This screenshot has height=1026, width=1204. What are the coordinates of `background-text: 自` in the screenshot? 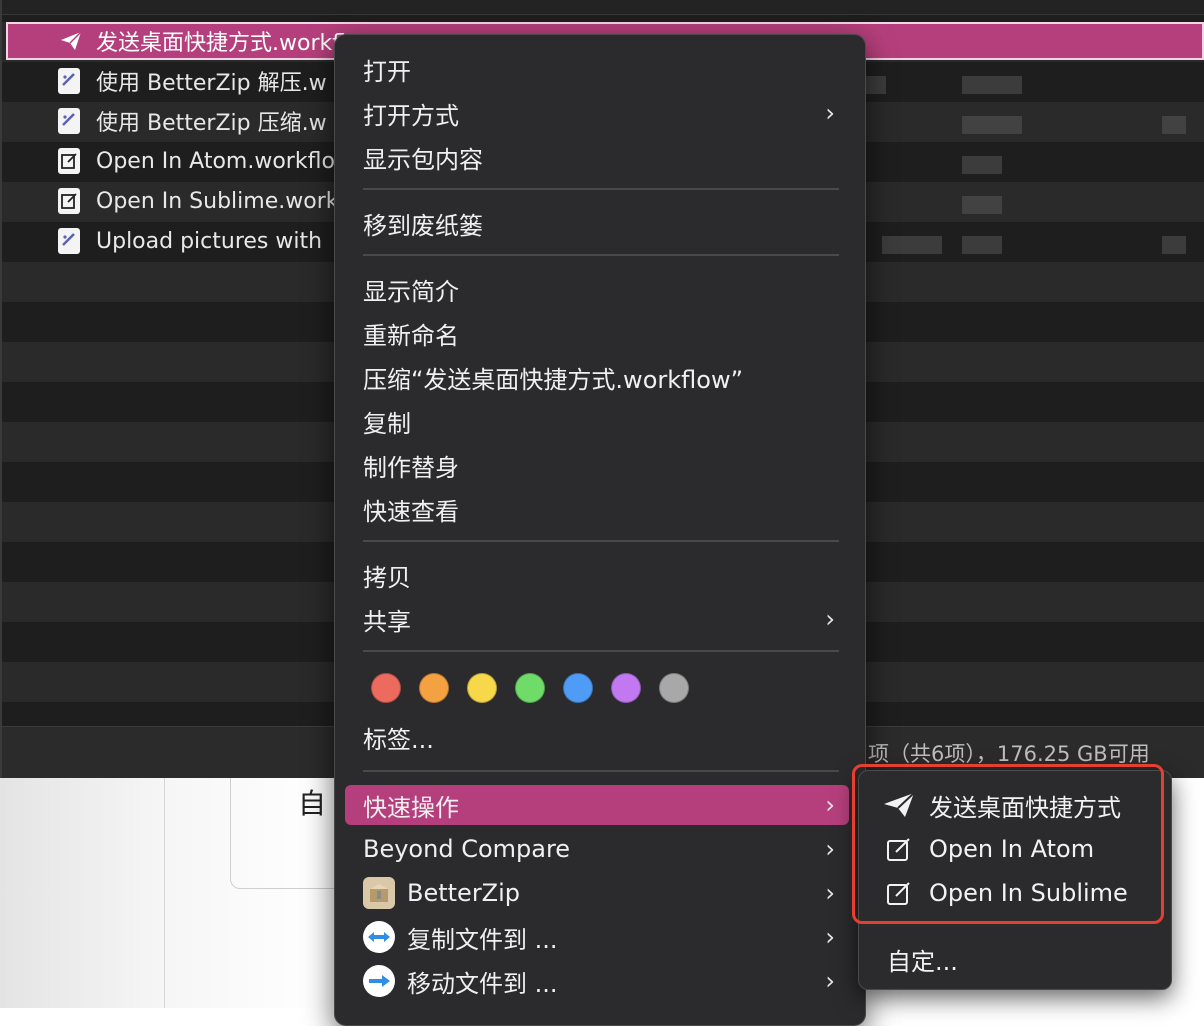 It's located at (312, 803).